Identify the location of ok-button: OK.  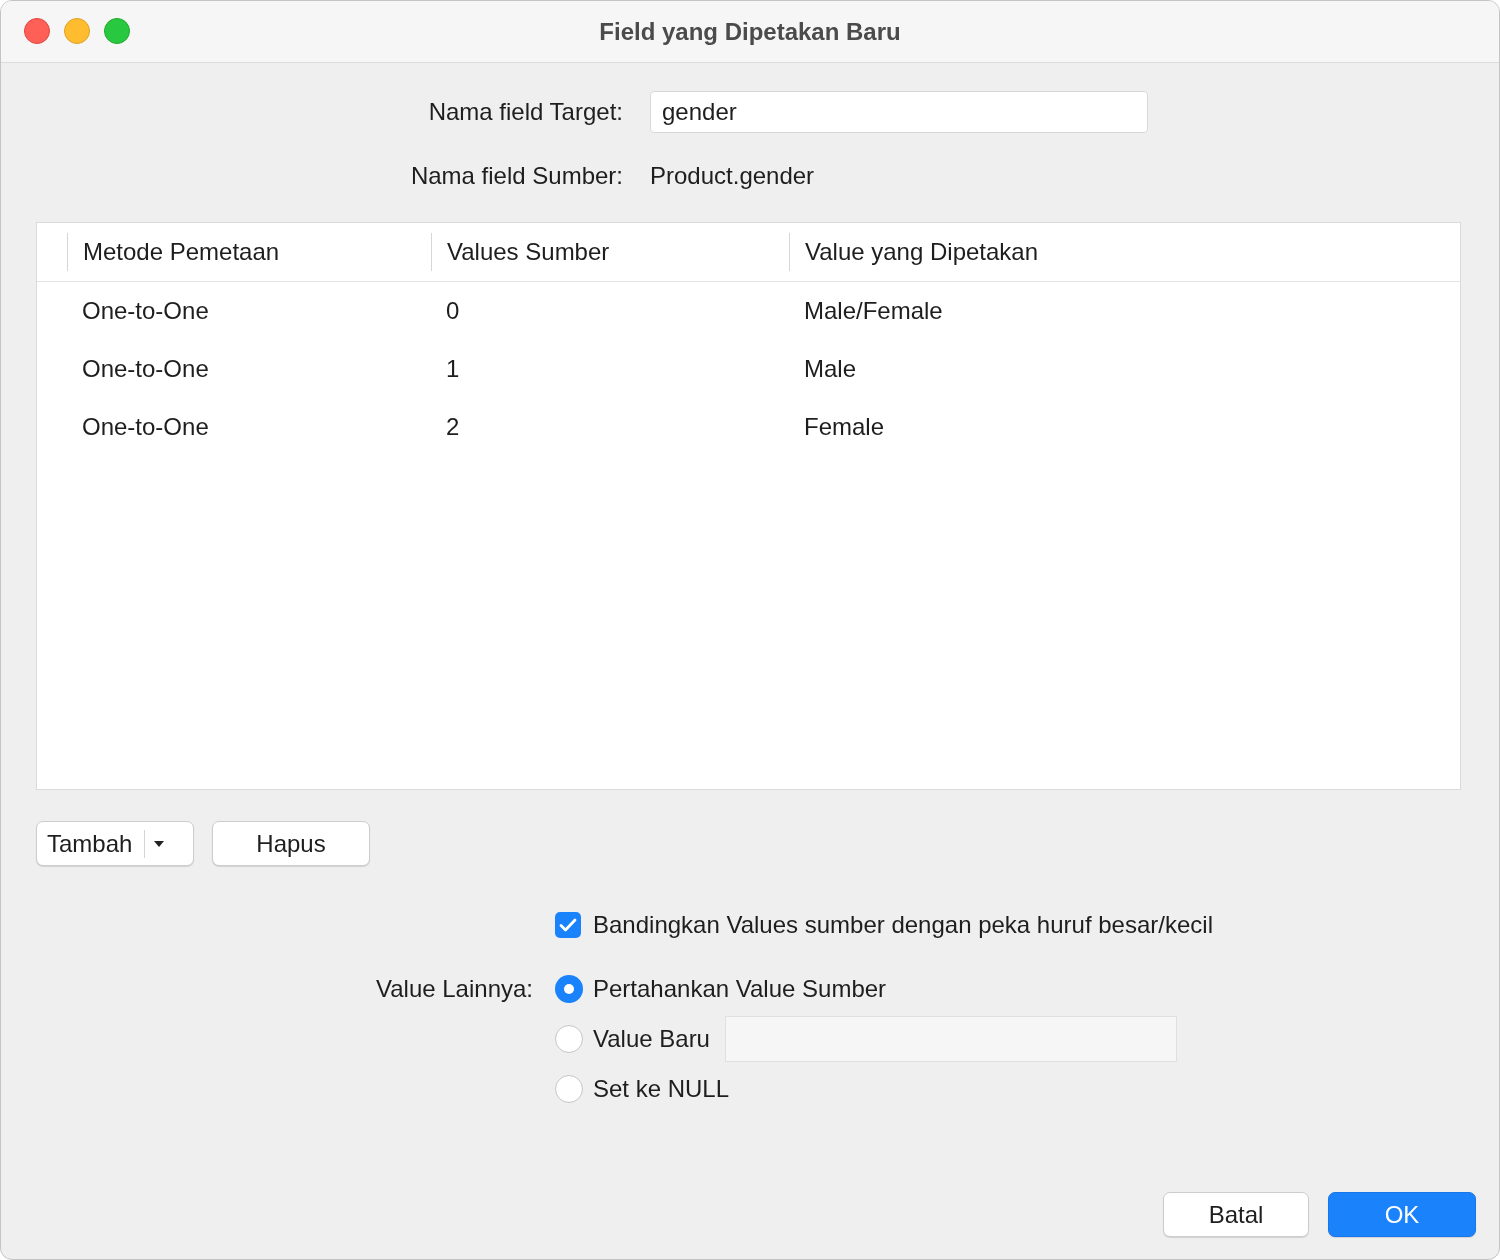
(1402, 1214).